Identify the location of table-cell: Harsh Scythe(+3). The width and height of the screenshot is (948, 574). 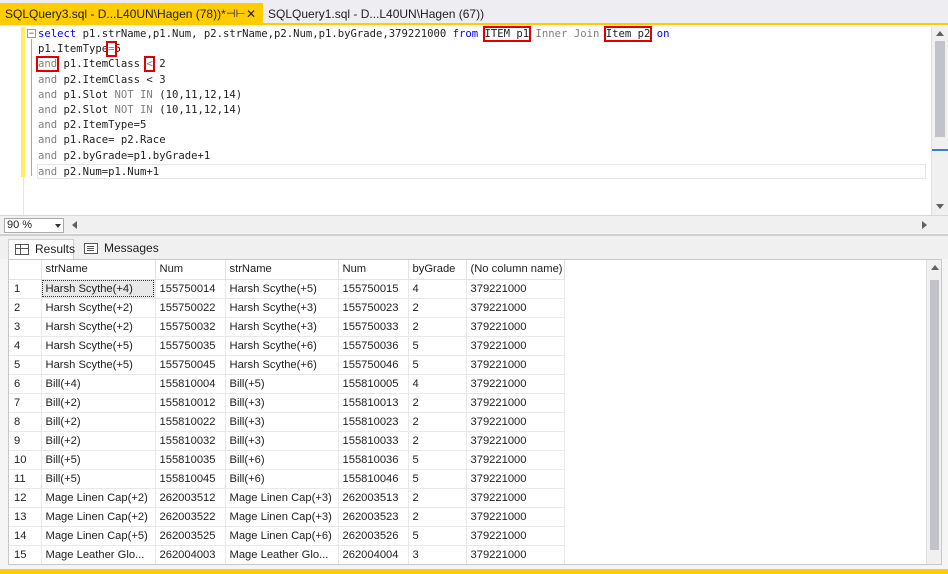
(282, 327).